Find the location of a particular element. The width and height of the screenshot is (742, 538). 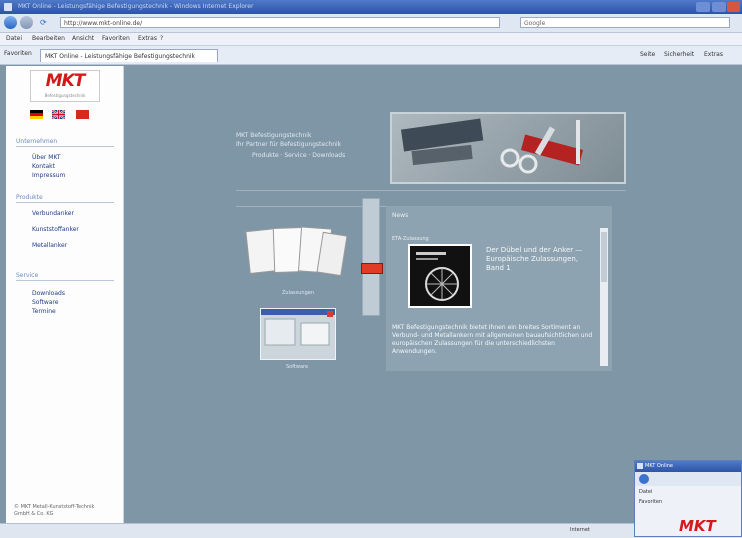

software-caption: Software is located at coordinates (297, 367).